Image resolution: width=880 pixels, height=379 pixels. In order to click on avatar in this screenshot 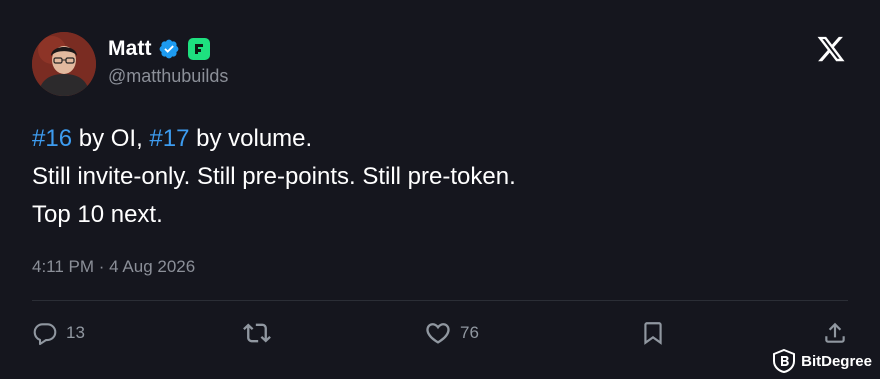, I will do `click(64, 64)`.